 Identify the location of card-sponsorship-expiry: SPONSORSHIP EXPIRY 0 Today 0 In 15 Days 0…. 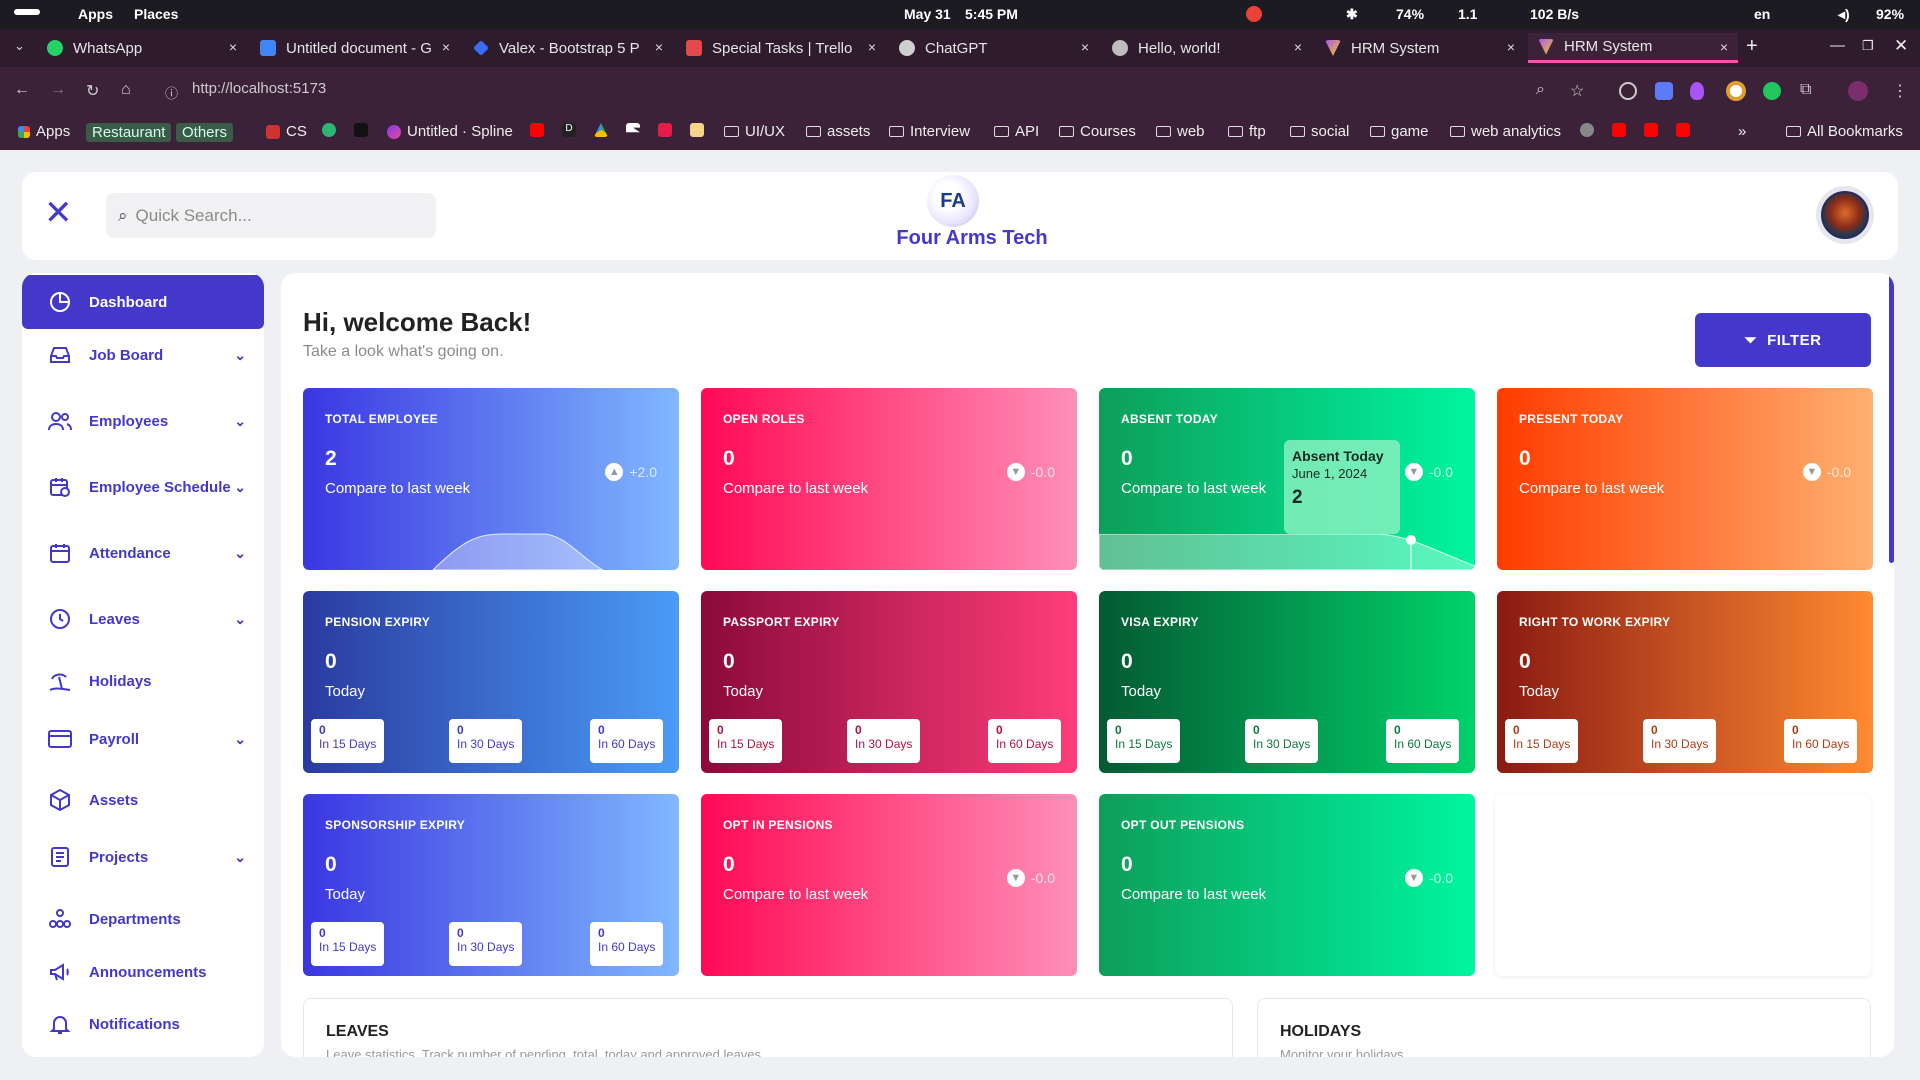
(491, 885).